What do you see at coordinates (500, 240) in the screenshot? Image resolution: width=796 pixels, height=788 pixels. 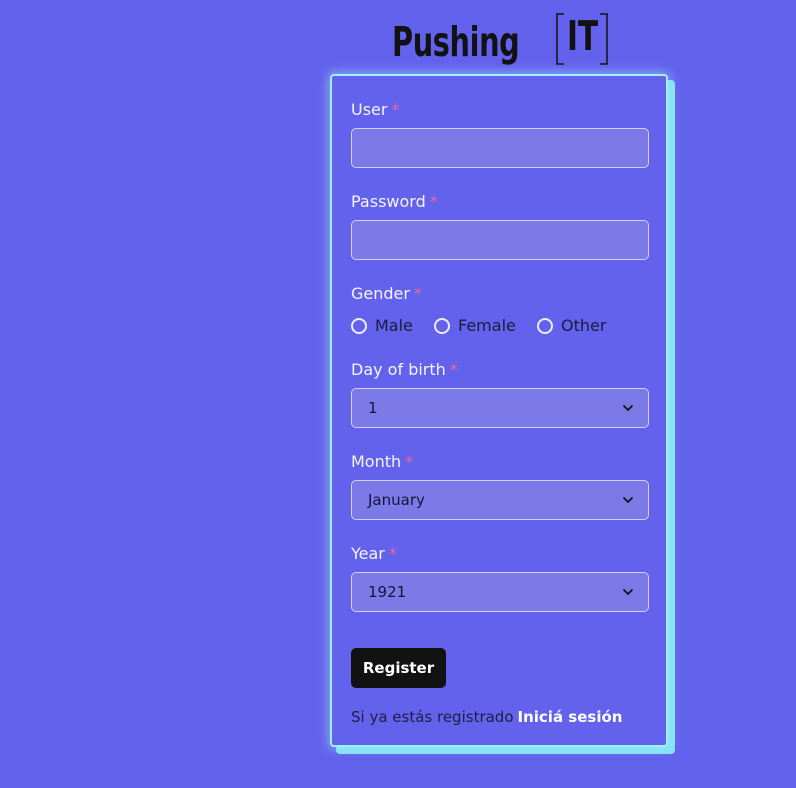 I see `password-input` at bounding box center [500, 240].